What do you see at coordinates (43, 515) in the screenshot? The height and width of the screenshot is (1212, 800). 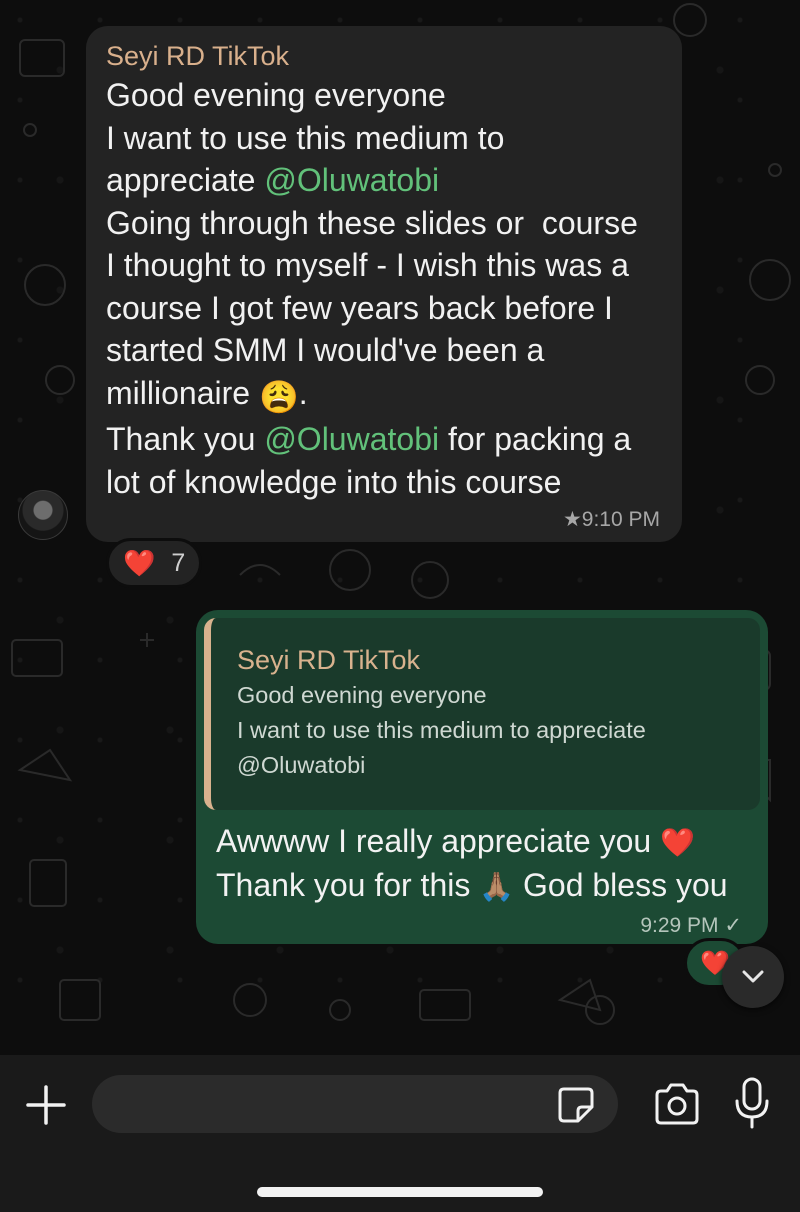 I see `sender-avatar` at bounding box center [43, 515].